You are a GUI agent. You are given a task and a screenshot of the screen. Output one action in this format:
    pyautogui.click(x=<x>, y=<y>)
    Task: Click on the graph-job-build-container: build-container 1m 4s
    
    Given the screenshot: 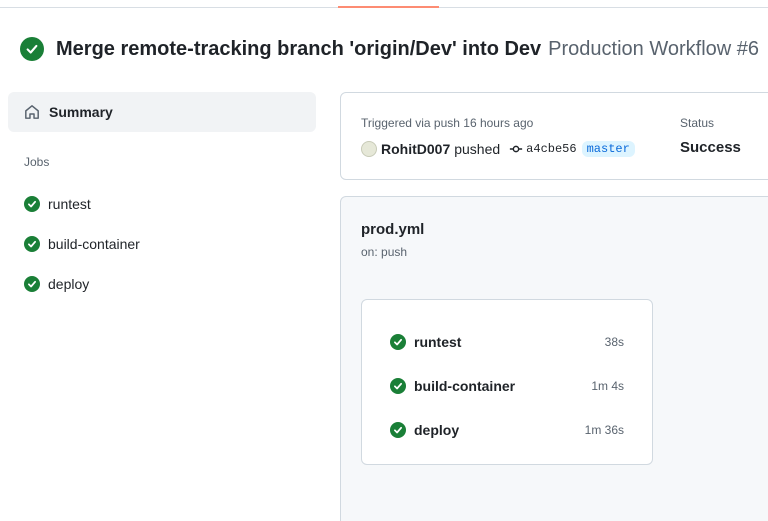 What is the action you would take?
    pyautogui.click(x=507, y=386)
    